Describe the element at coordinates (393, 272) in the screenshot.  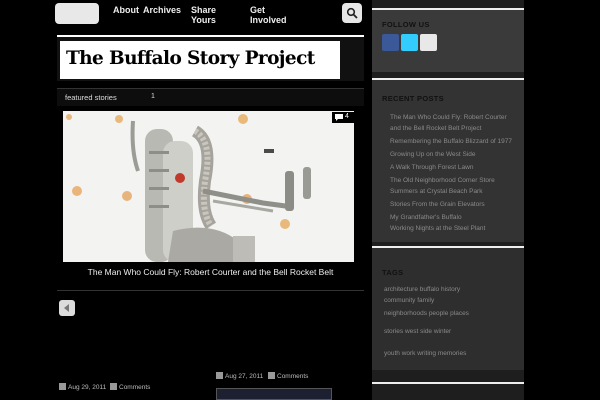
I see `tags-widget-title: TAGS` at that location.